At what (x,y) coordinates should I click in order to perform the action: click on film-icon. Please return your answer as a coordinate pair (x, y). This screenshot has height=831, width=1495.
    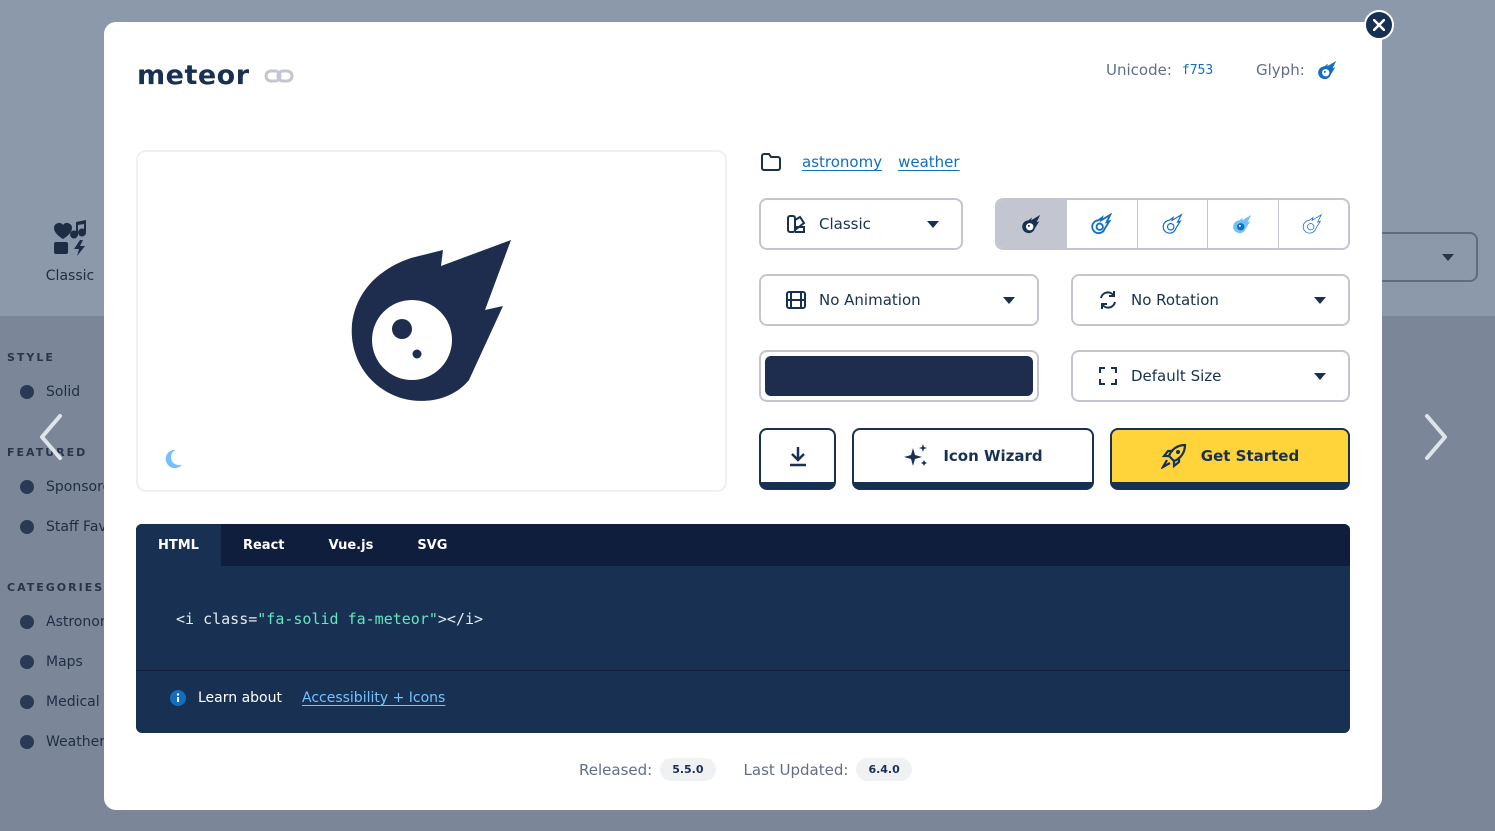
    Looking at the image, I should click on (796, 300).